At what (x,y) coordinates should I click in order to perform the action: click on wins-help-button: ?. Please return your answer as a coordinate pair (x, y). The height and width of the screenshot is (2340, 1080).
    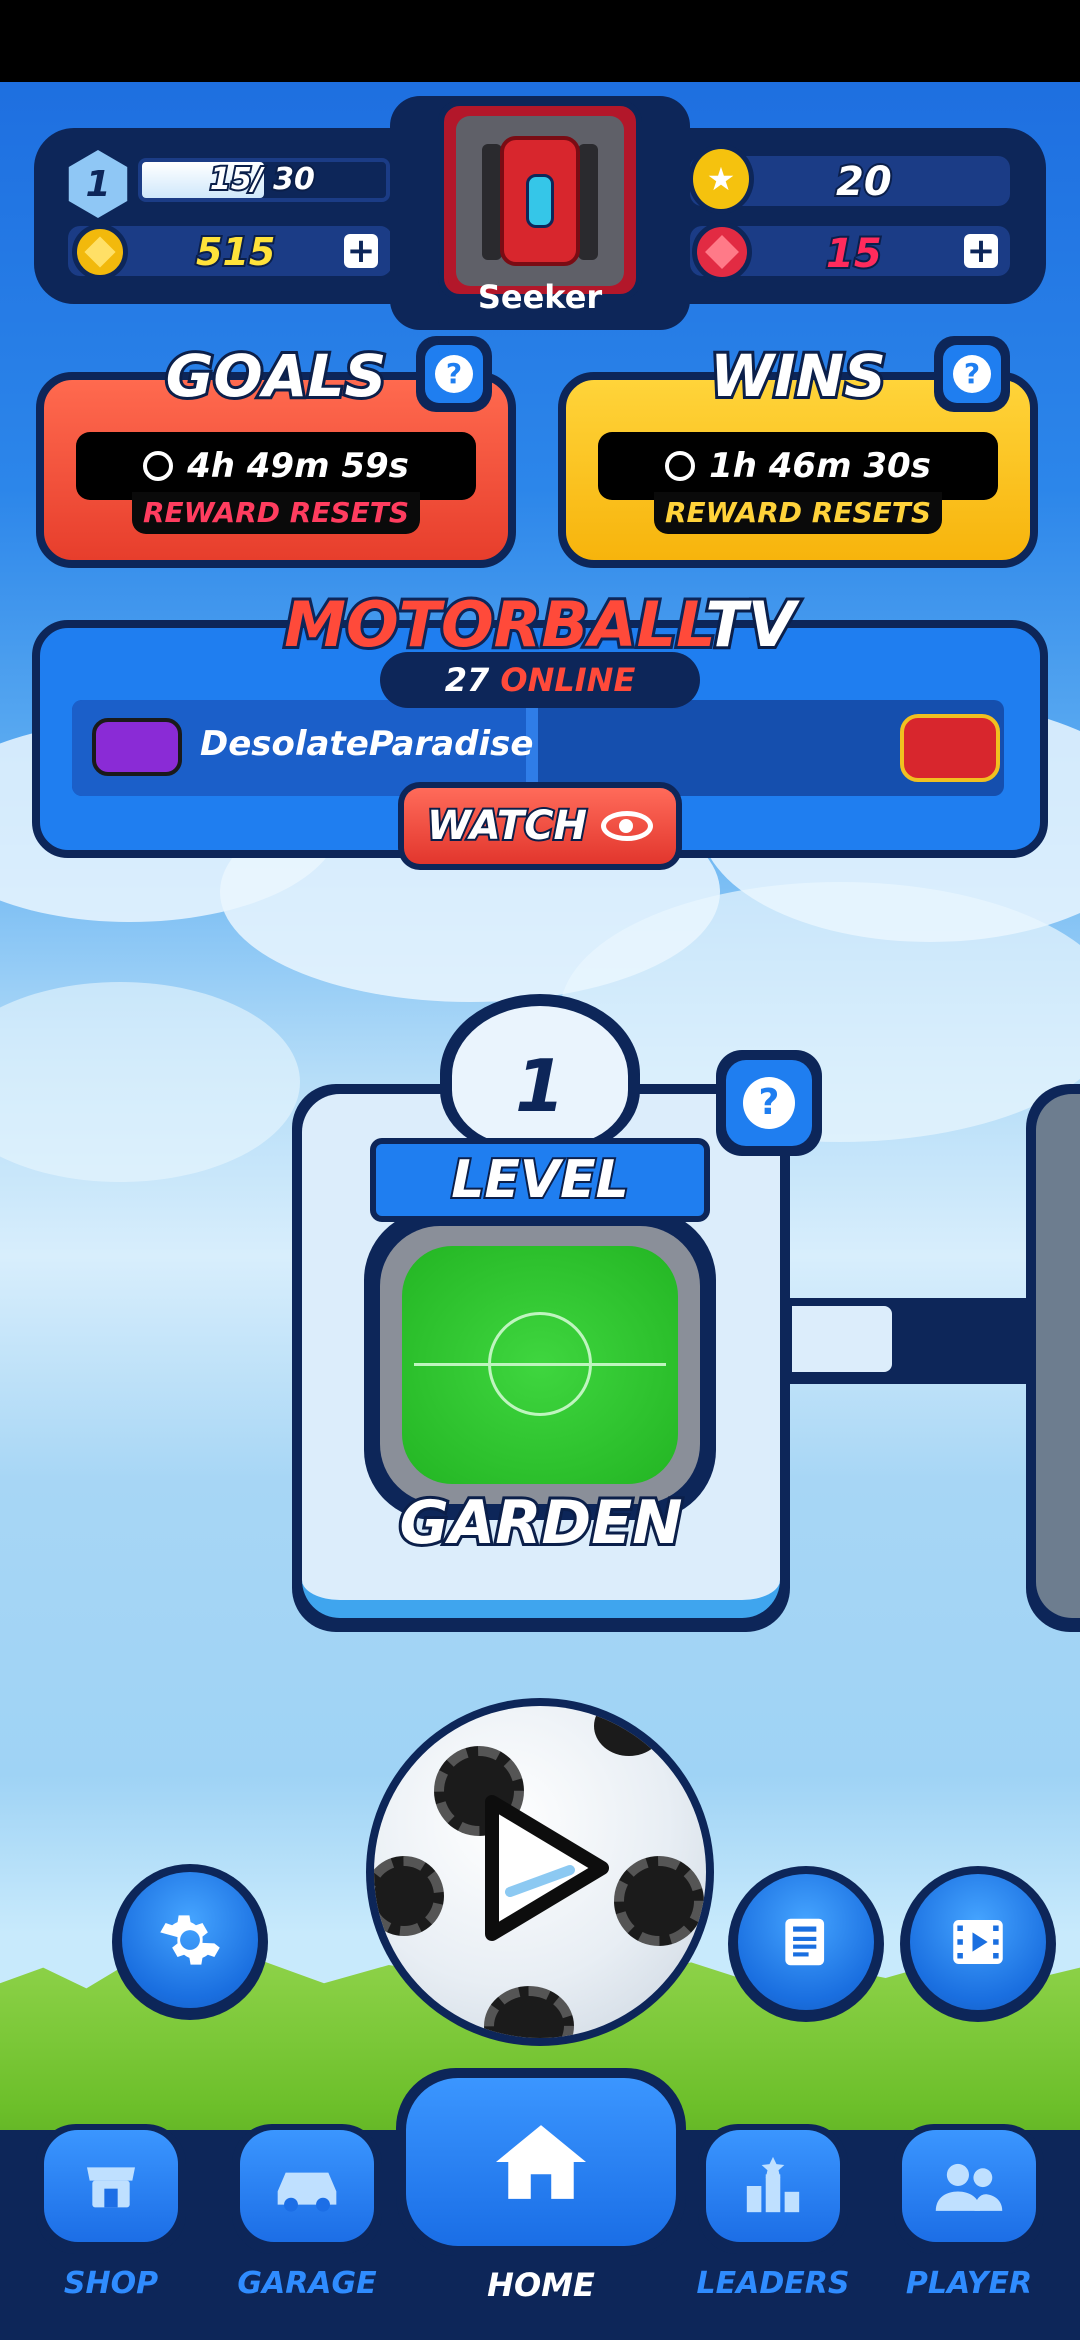
    Looking at the image, I should click on (972, 374).